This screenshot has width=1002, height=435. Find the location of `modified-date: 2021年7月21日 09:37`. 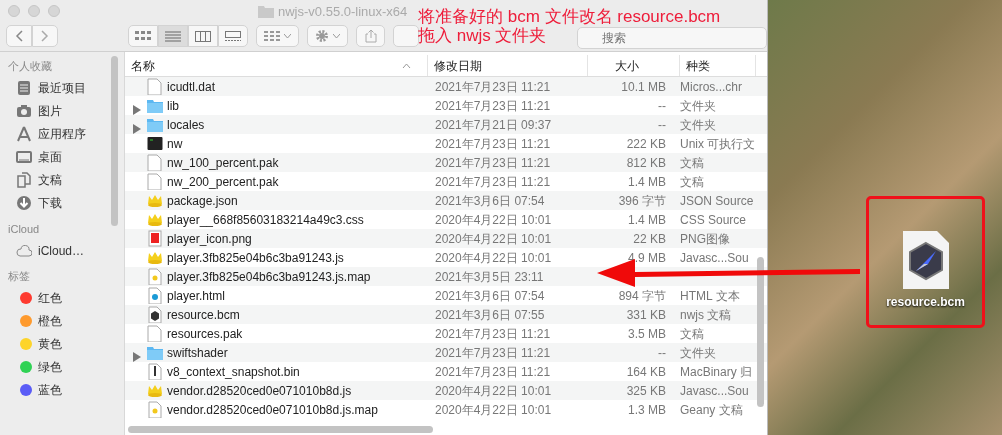

modified-date: 2021年7月21日 09:37 is located at coordinates (493, 124).